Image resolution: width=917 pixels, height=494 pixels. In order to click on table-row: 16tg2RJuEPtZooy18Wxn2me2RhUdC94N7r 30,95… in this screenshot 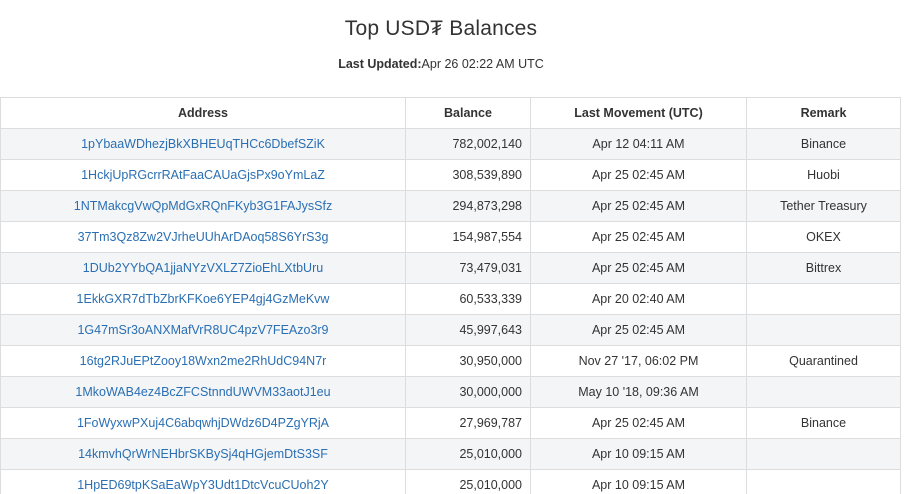, I will do `click(450, 361)`.